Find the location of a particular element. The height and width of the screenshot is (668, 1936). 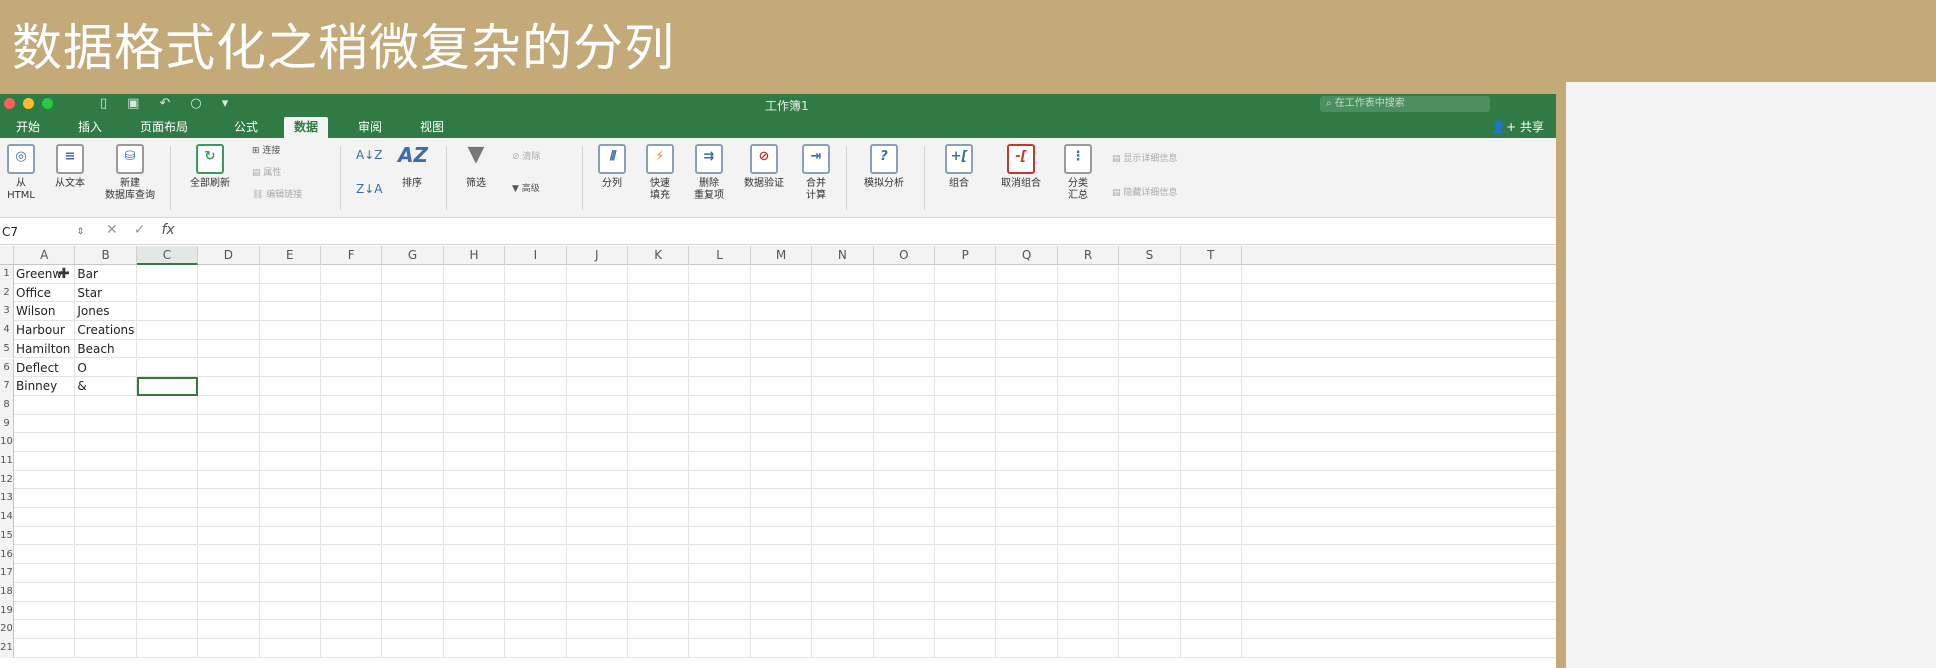

name-box-stepper-icon: ⇕ is located at coordinates (80, 232).